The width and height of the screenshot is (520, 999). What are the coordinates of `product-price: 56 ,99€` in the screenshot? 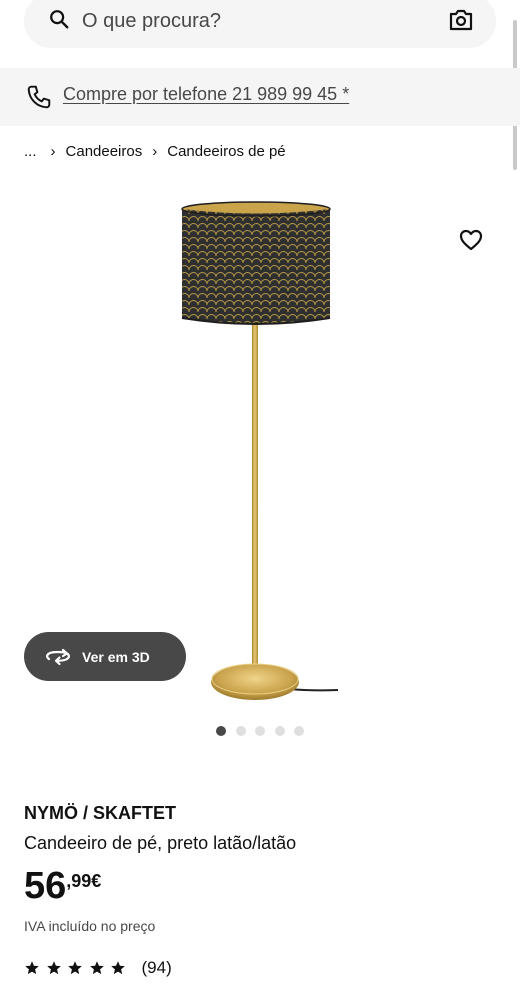 It's located at (62, 886).